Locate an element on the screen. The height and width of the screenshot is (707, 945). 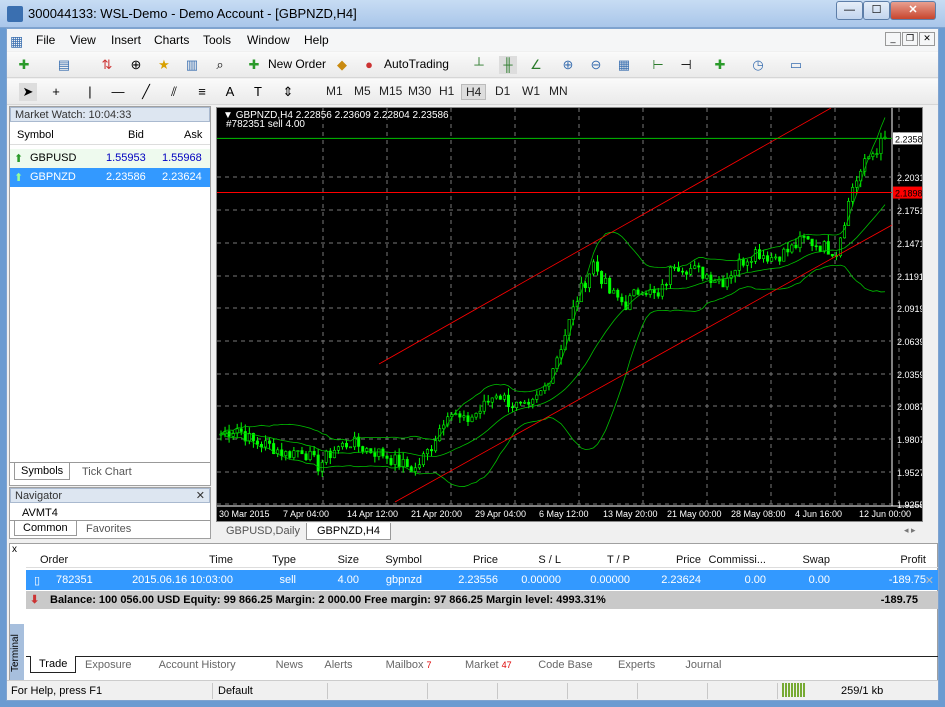
tf-m1: M1 is located at coordinates (334, 91).